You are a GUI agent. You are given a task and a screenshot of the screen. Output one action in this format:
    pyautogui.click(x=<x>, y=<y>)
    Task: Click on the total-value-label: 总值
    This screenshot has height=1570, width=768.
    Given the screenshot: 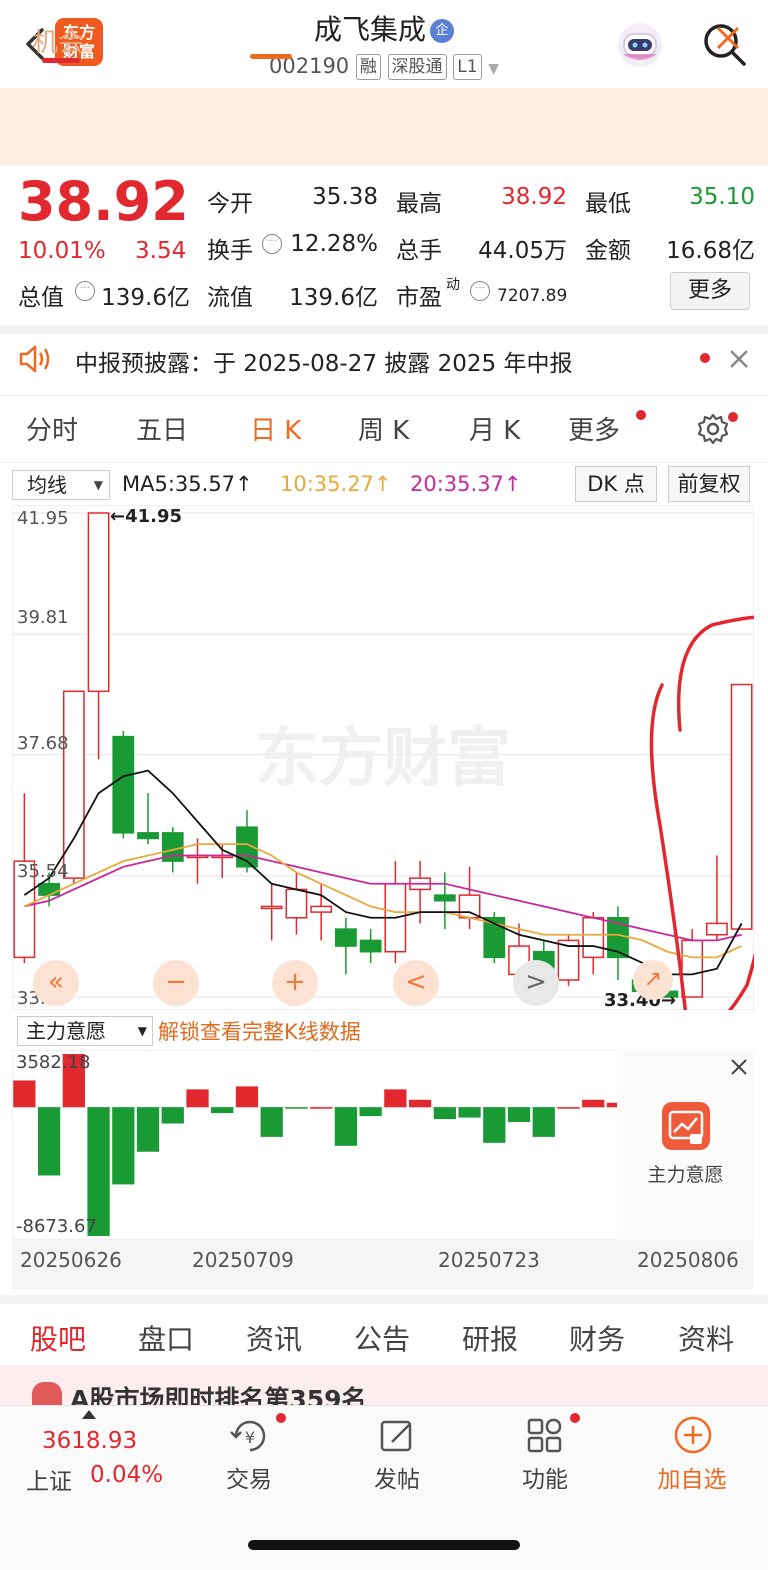 What is the action you would take?
    pyautogui.click(x=41, y=298)
    